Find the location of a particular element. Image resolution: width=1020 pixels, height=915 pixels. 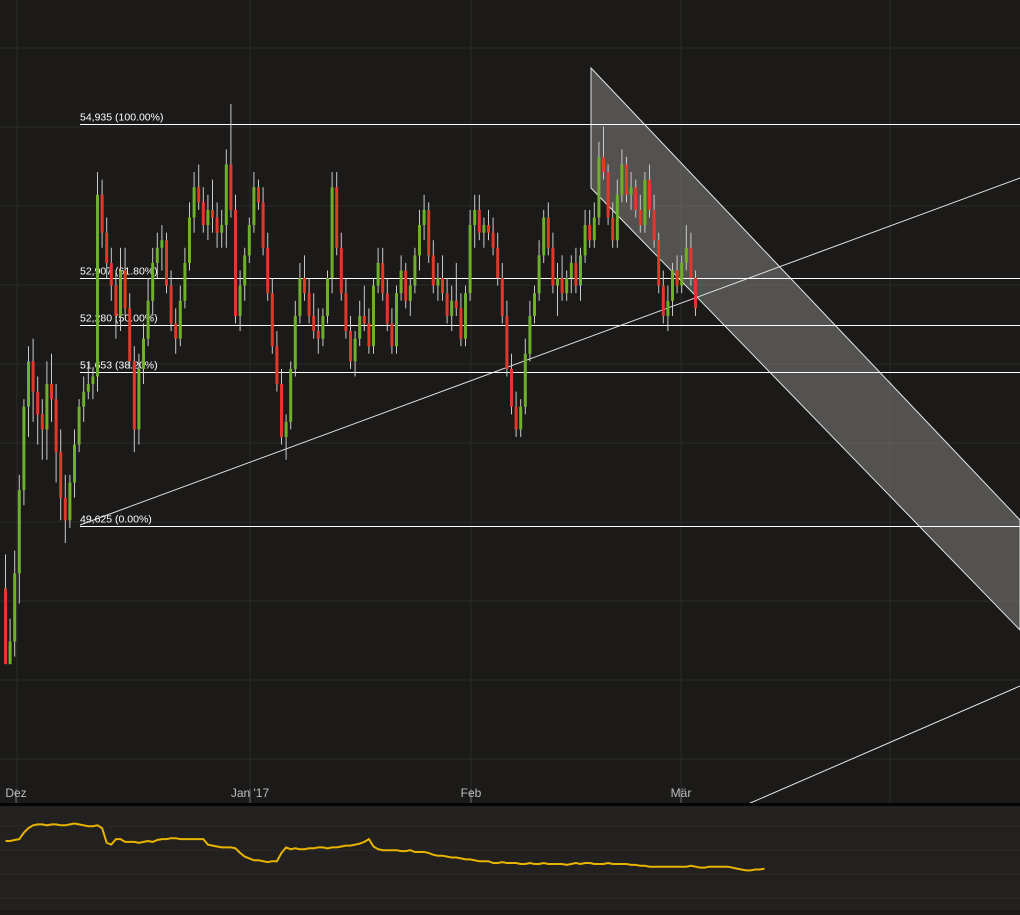

indicator-panel-background is located at coordinates (510, 858).